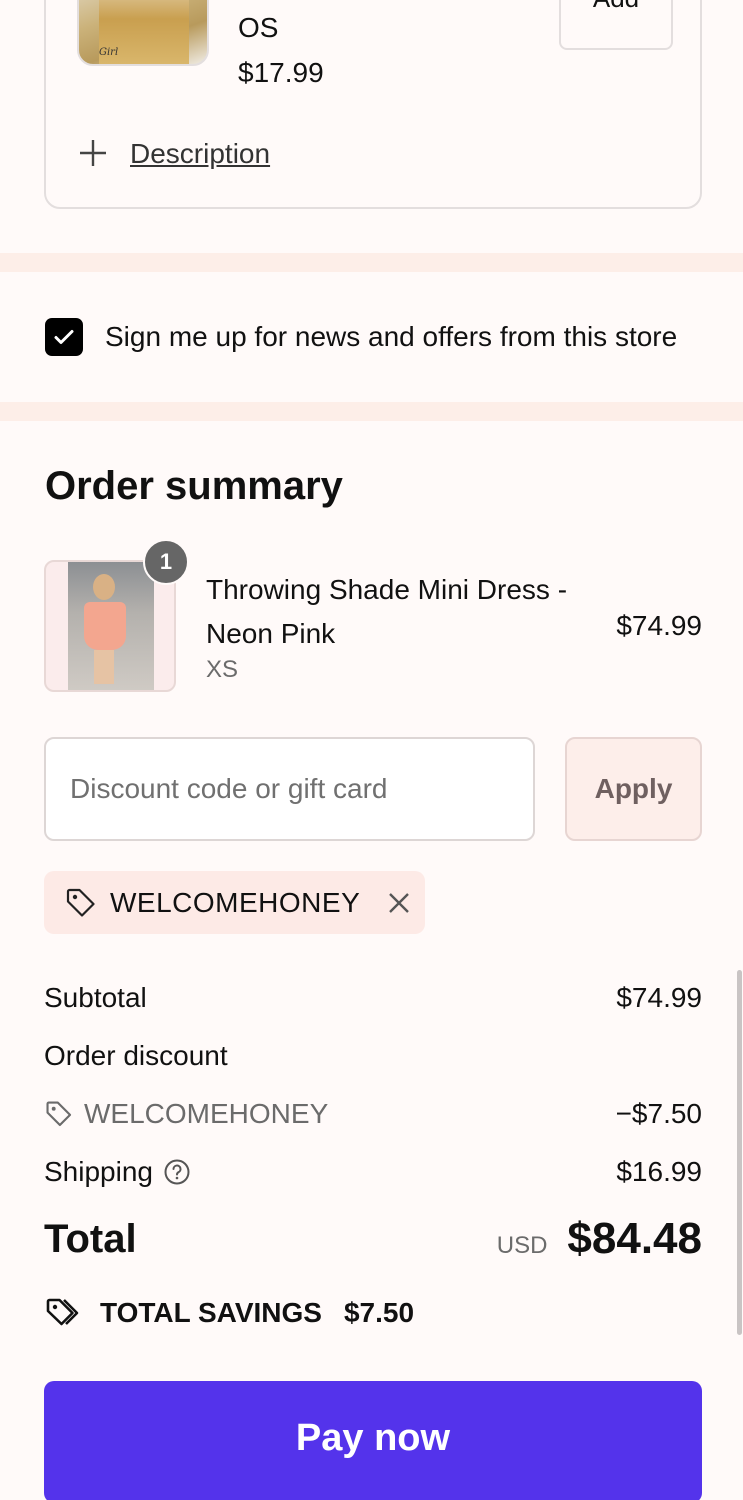 The height and width of the screenshot is (1500, 743). Describe the element at coordinates (98, 1171) in the screenshot. I see `shipping-label: Shipping` at that location.